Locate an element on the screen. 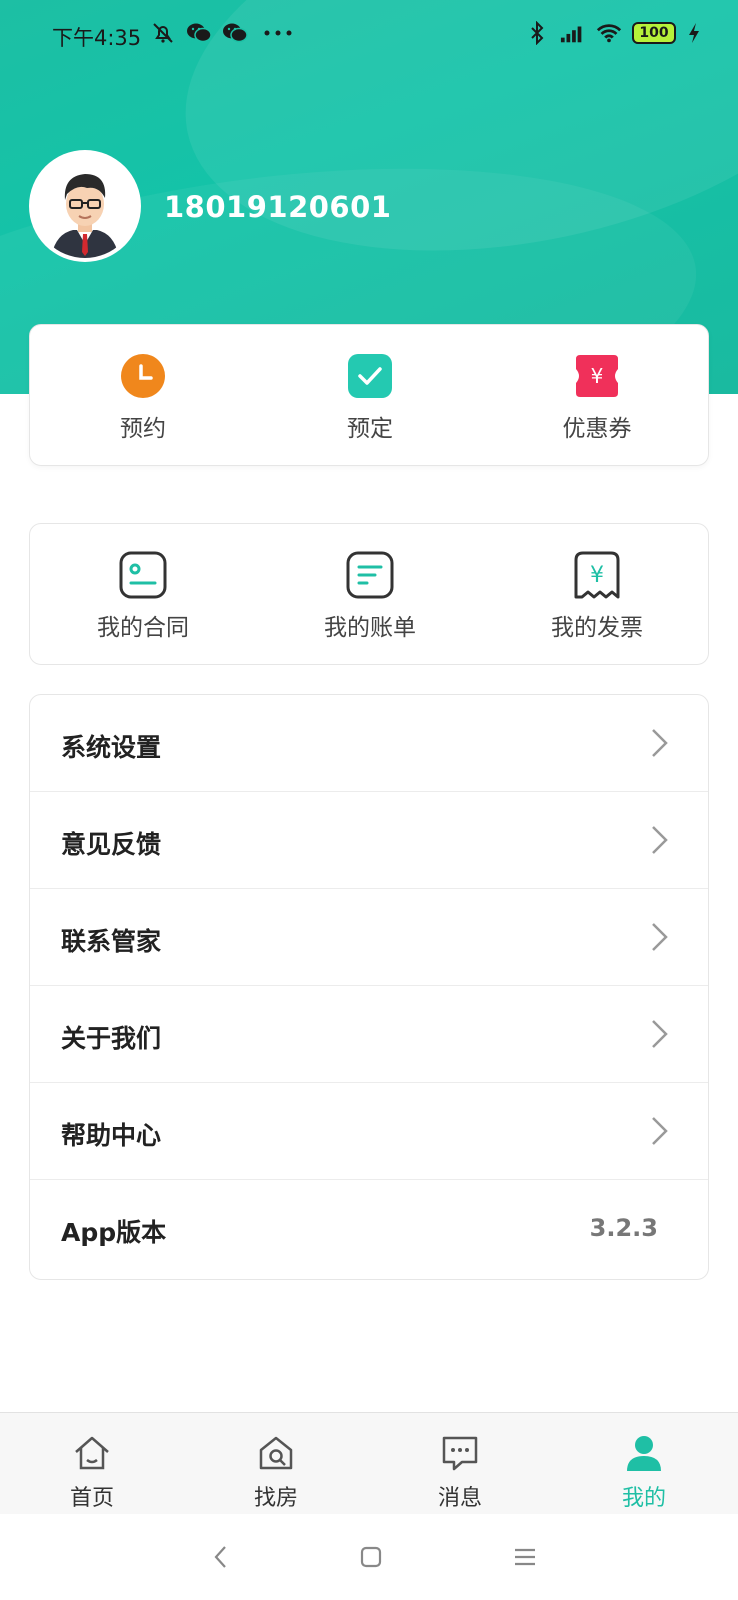 The width and height of the screenshot is (738, 1600). user-phone-number: 18019120601 is located at coordinates (278, 207).